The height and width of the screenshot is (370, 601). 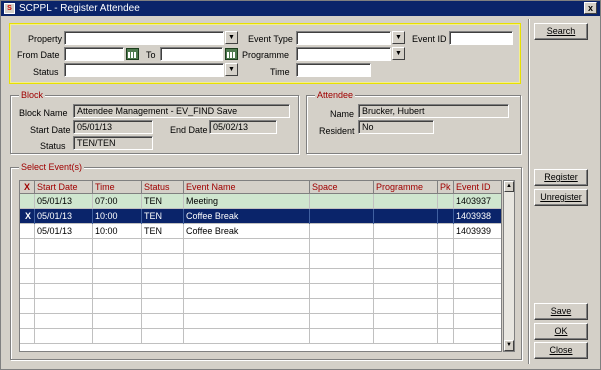 I want to click on ok-button-label: OK, so click(x=561, y=331).